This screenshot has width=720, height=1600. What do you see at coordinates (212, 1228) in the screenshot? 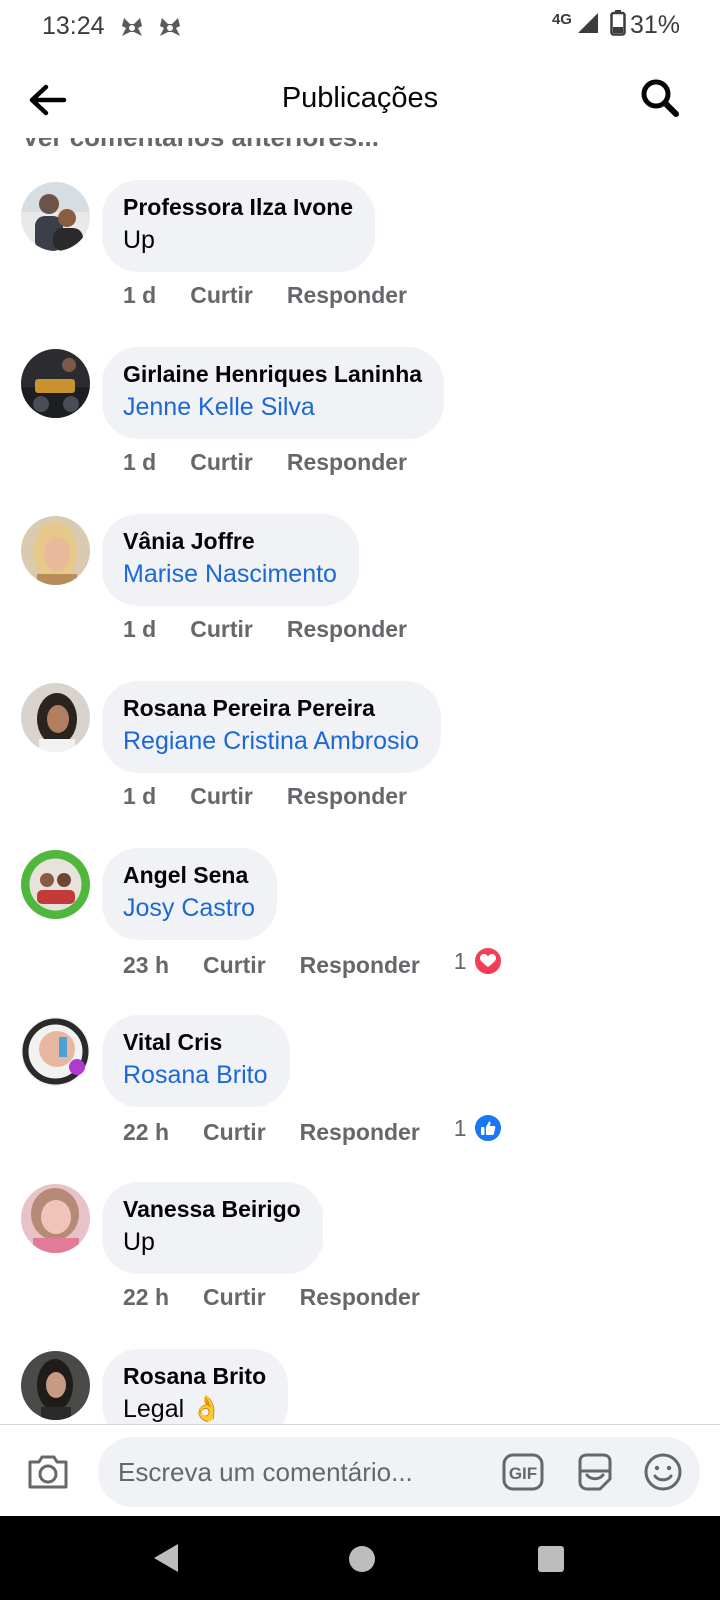
I see `comment-bubble: Vanessa Beirigo Up` at bounding box center [212, 1228].